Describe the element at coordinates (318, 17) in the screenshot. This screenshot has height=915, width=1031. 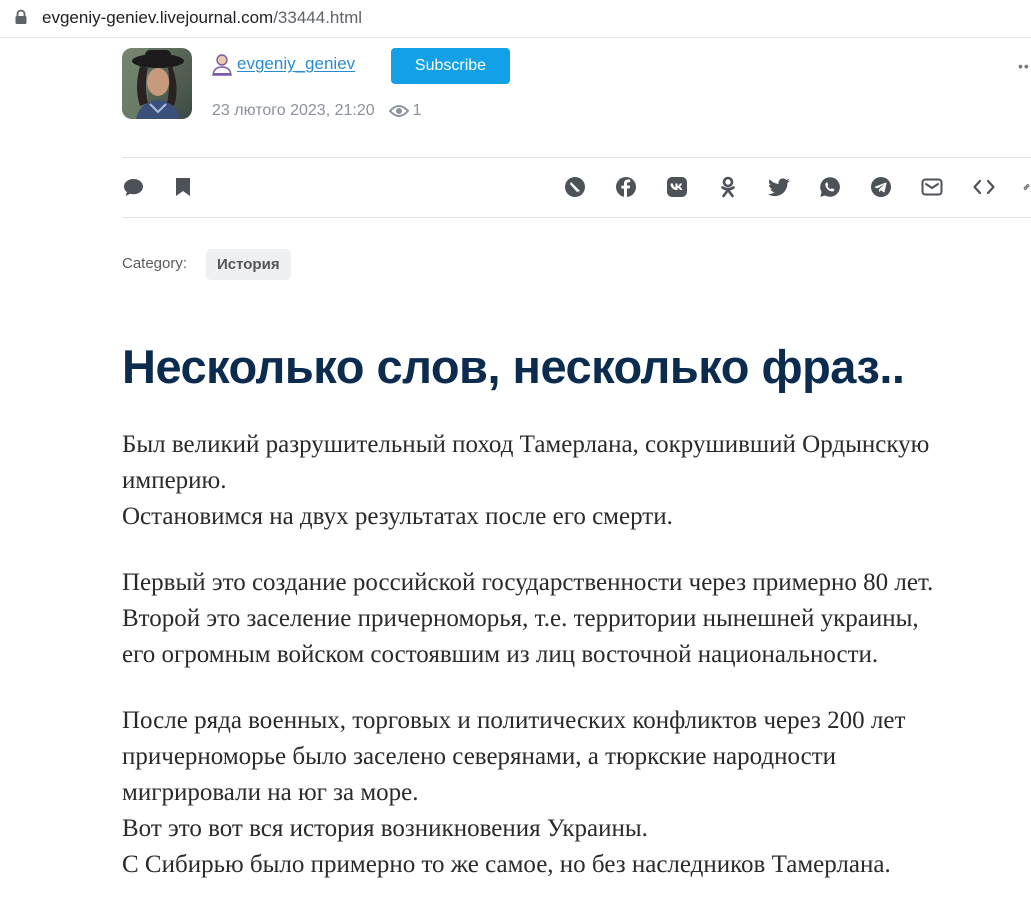
I see `url-path: /33444.html` at that location.